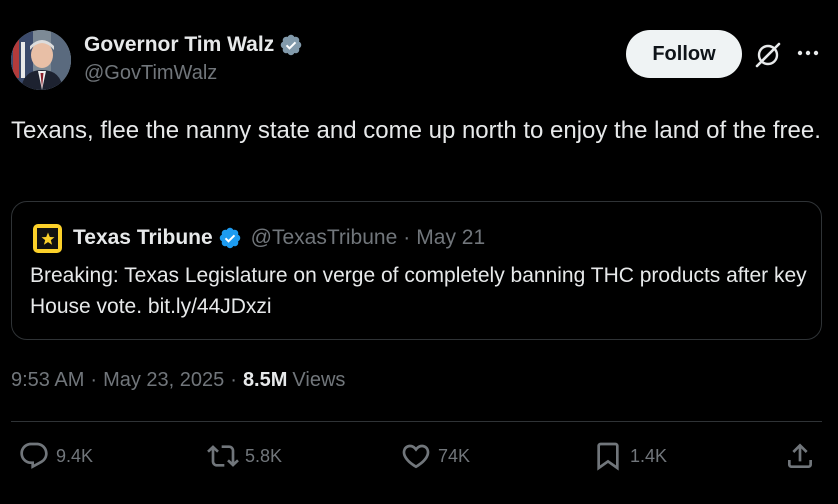 The height and width of the screenshot is (504, 838). What do you see at coordinates (75, 455) in the screenshot?
I see `reply-count: 9.4K` at bounding box center [75, 455].